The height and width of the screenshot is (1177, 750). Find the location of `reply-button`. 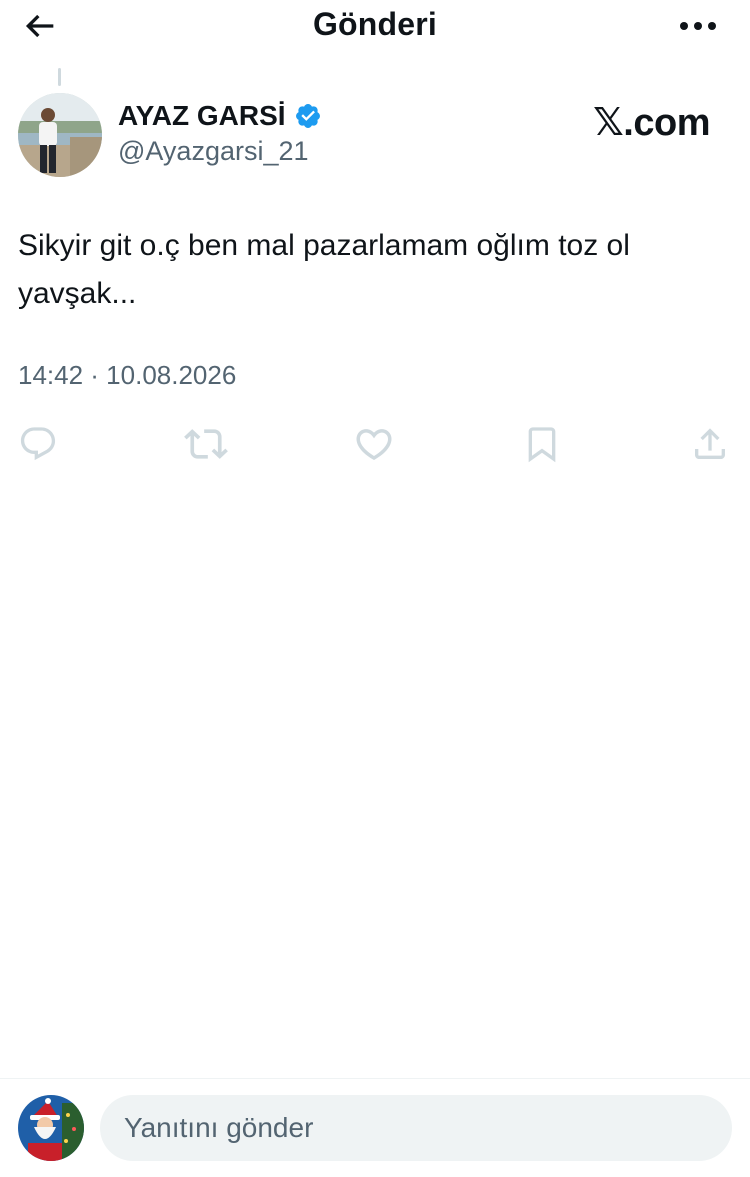

reply-button is located at coordinates (38, 444).